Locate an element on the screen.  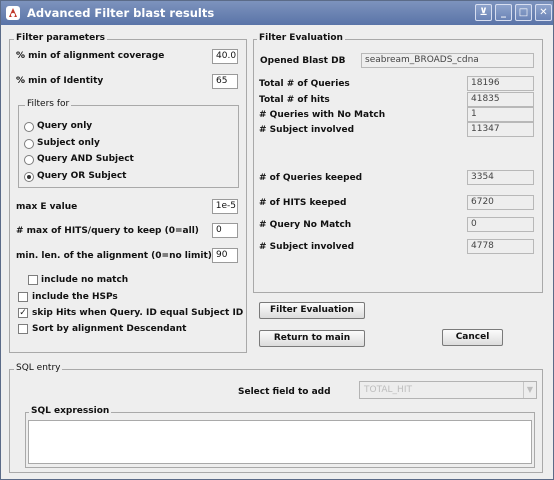
include-hsps-checkbox is located at coordinates (23, 297).